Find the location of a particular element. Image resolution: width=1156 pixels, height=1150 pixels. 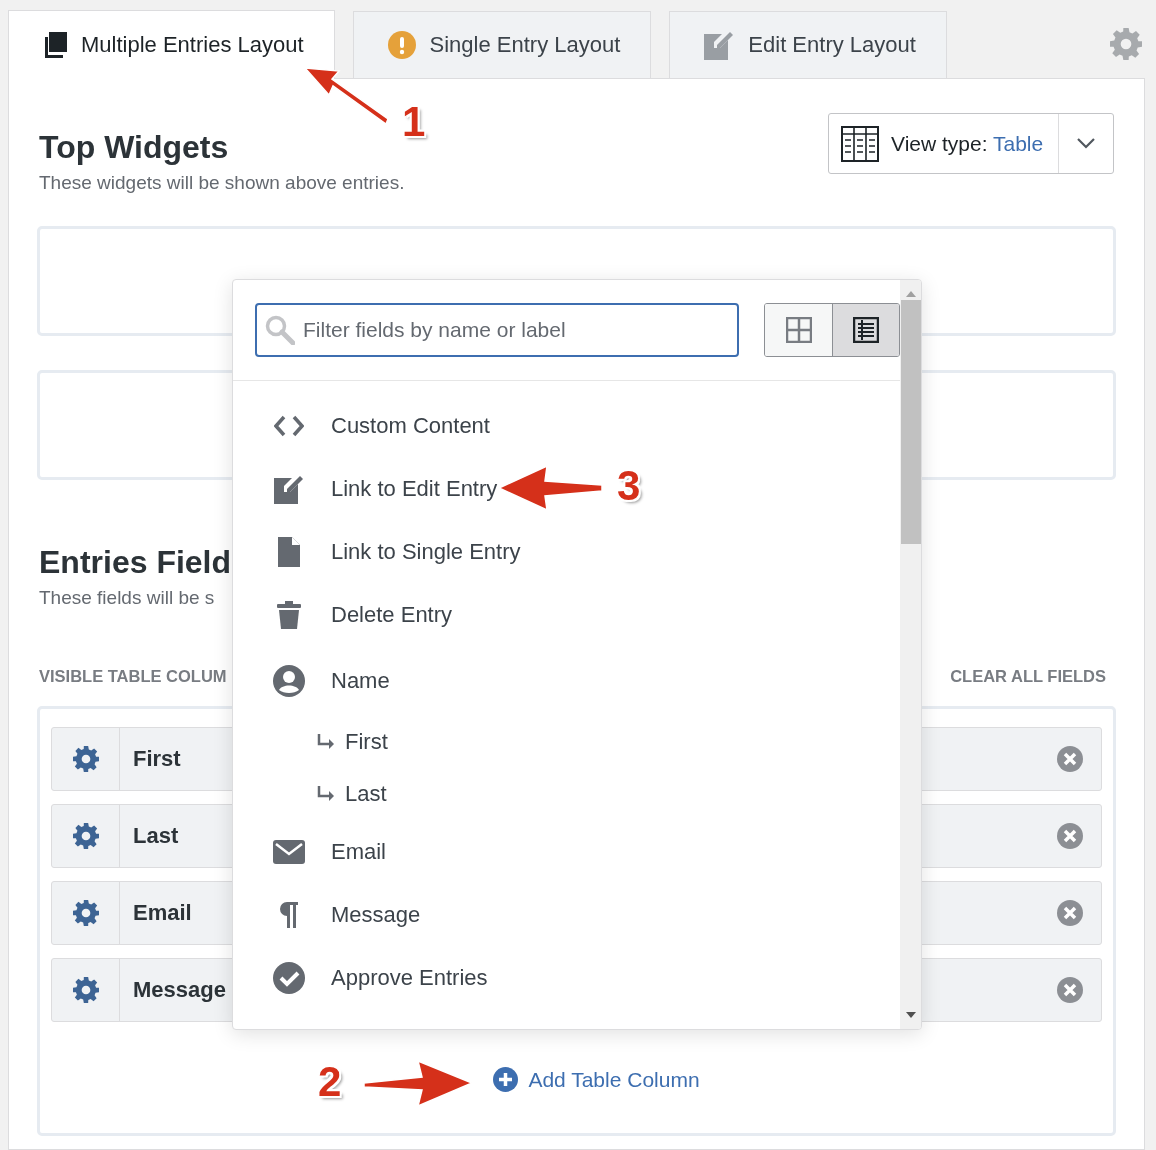

columns-label: VISIBLE TABLE COLUM is located at coordinates (133, 676).